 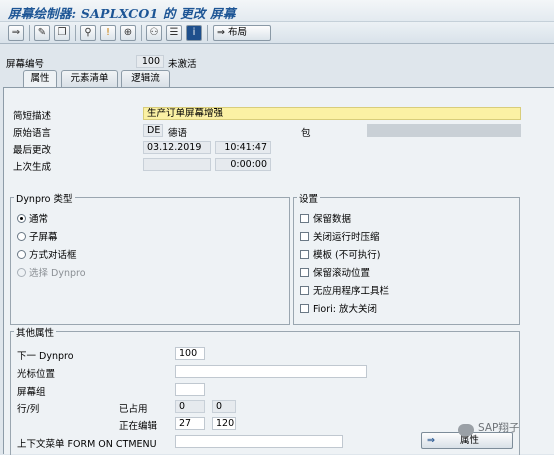 What do you see at coordinates (340, 236) in the screenshot?
I see `checkbox-switch-off-compression: 关闭运行时压缩` at bounding box center [340, 236].